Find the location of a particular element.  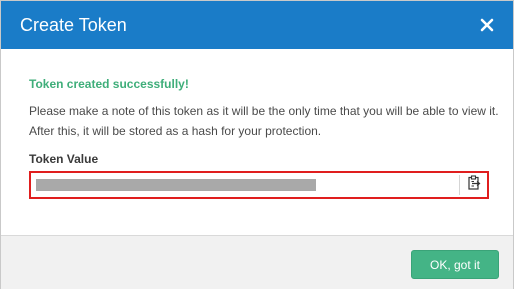

close-button is located at coordinates (487, 25).